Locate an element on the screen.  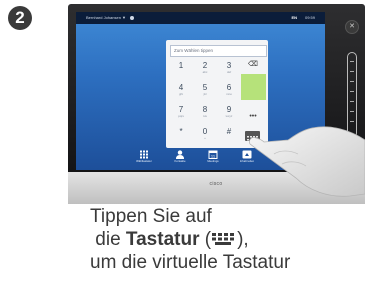
key-2: 2 abc is located at coordinates (205, 68).